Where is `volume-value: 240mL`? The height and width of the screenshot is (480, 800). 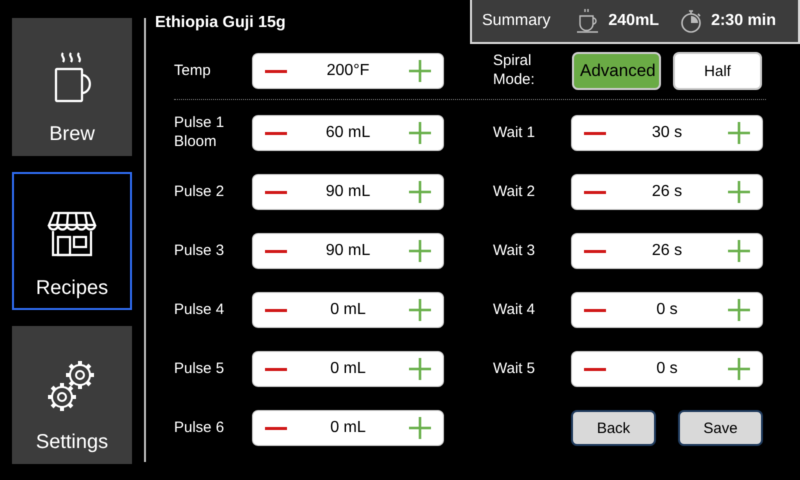
volume-value: 240mL is located at coordinates (634, 21).